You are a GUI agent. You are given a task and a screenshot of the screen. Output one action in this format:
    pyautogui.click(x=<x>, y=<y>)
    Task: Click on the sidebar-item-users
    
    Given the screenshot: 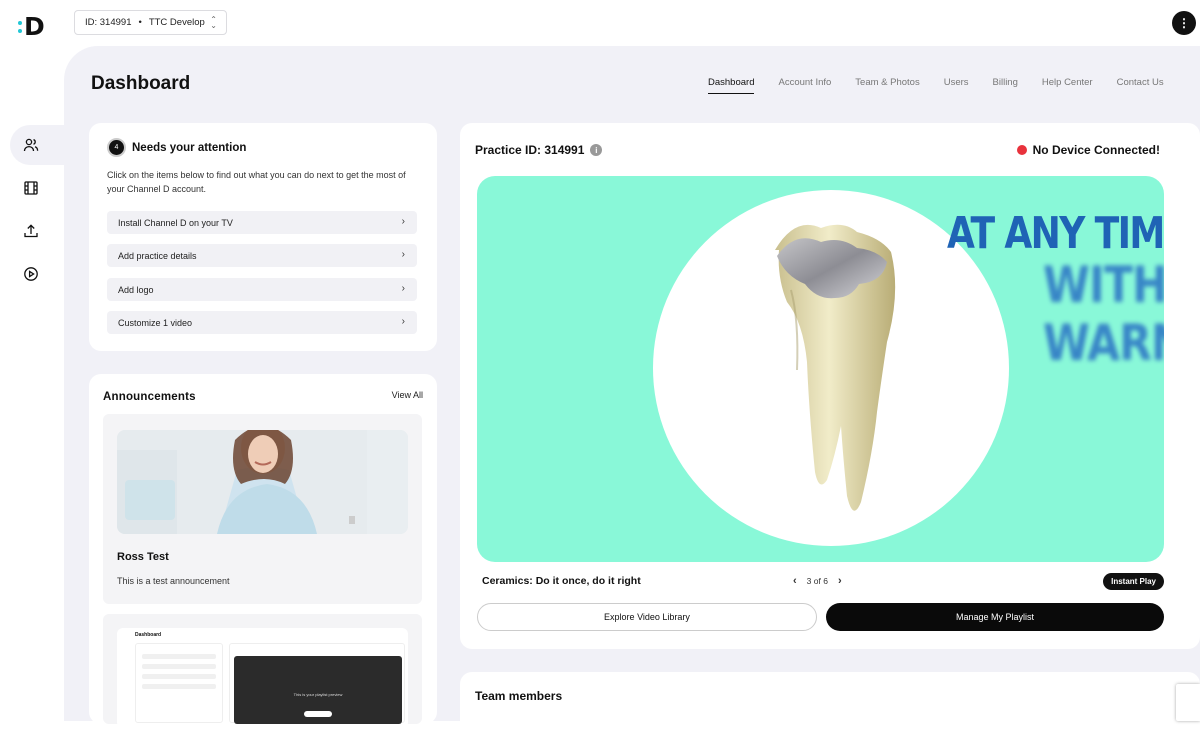 What is the action you would take?
    pyautogui.click(x=37, y=145)
    